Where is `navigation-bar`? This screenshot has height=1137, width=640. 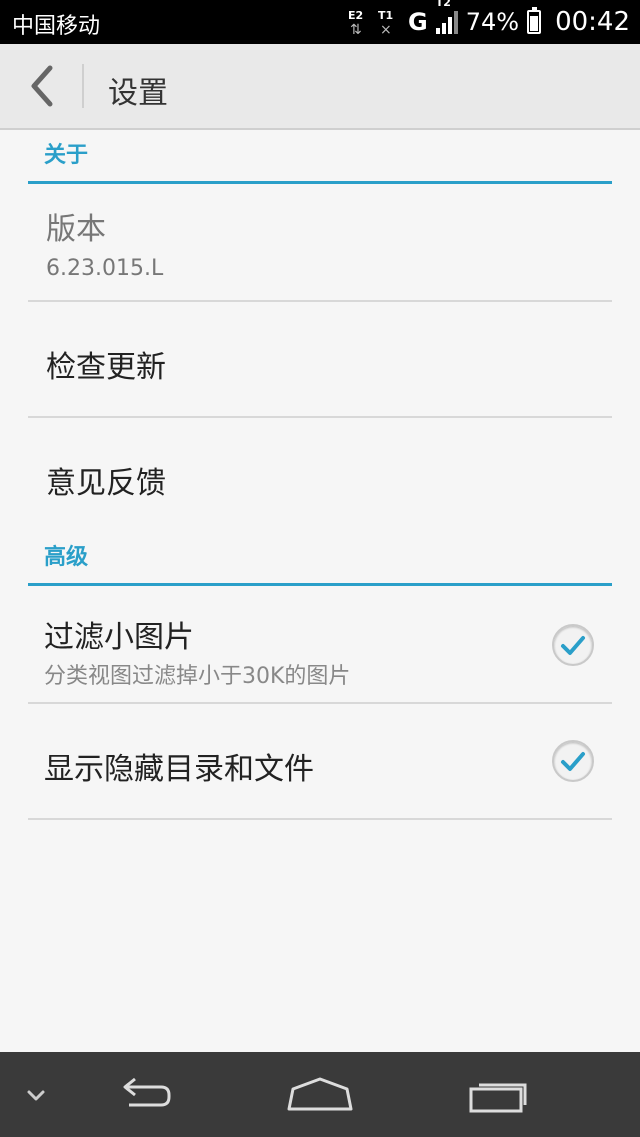
navigation-bar is located at coordinates (320, 1094).